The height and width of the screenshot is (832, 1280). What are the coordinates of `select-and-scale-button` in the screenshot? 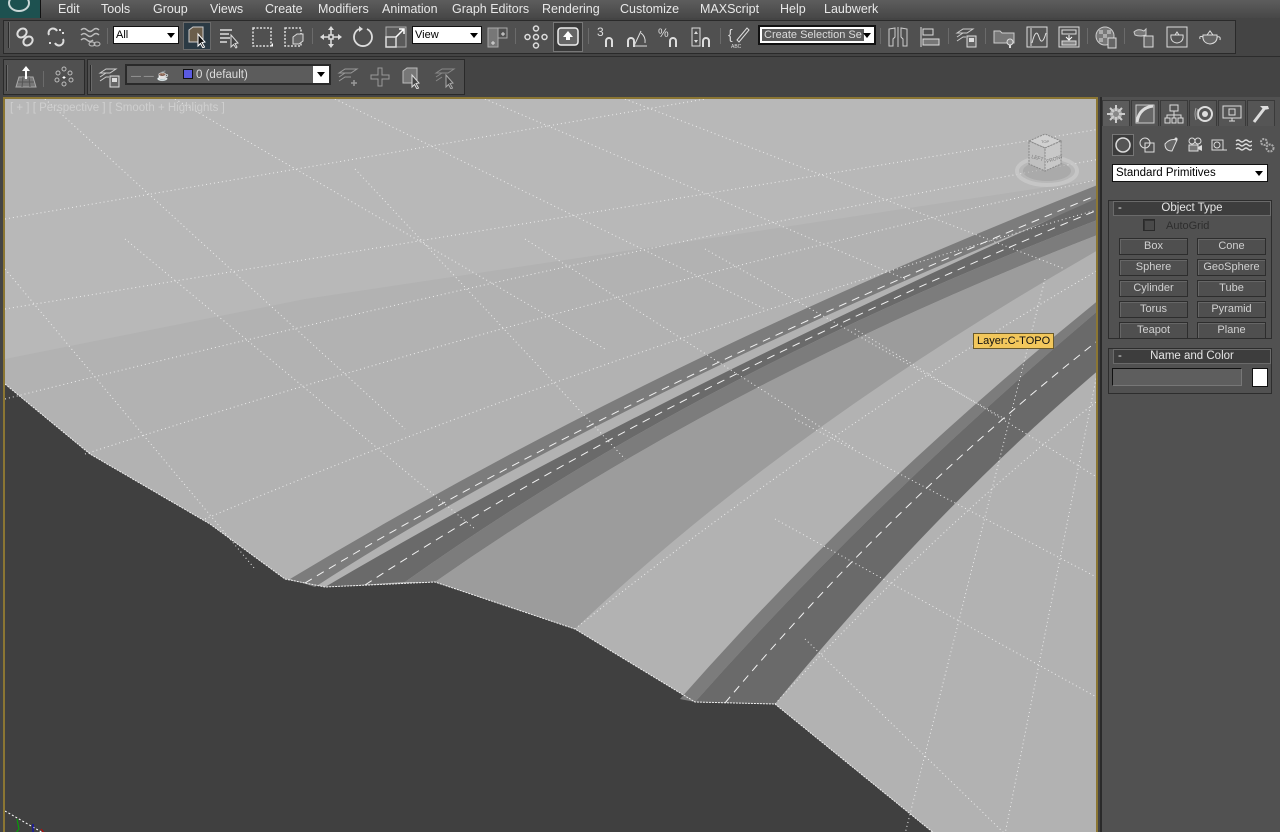 It's located at (396, 37).